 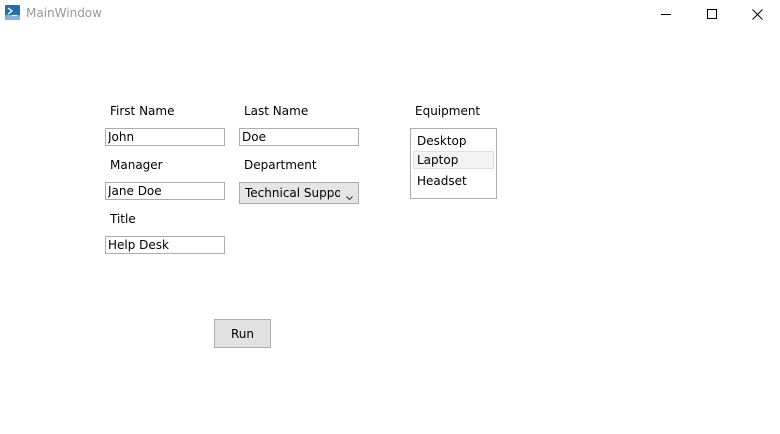 I want to click on equipment-listbox: Desktop Laptop Headset, so click(x=453, y=163).